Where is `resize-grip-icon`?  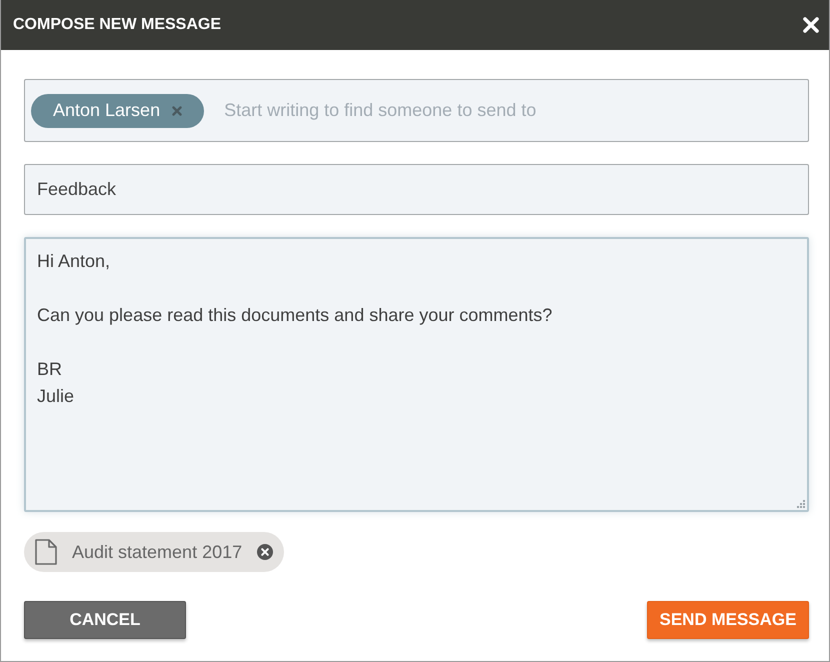
resize-grip-icon is located at coordinates (801, 504).